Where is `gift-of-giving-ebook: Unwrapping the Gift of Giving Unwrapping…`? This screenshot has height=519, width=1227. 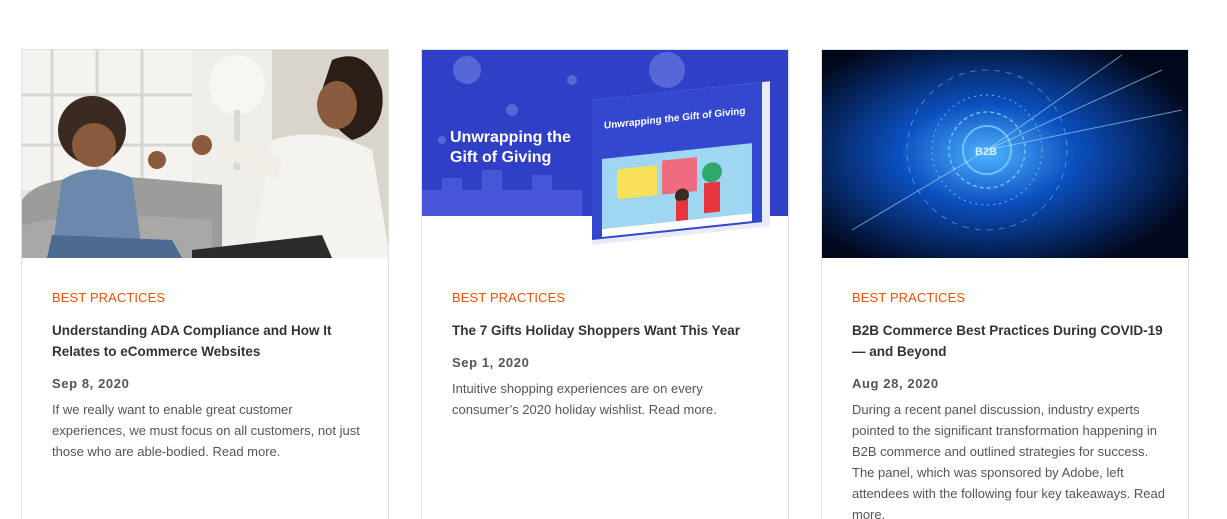 gift-of-giving-ebook: Unwrapping the Gift of Giving Unwrapping… is located at coordinates (605, 154).